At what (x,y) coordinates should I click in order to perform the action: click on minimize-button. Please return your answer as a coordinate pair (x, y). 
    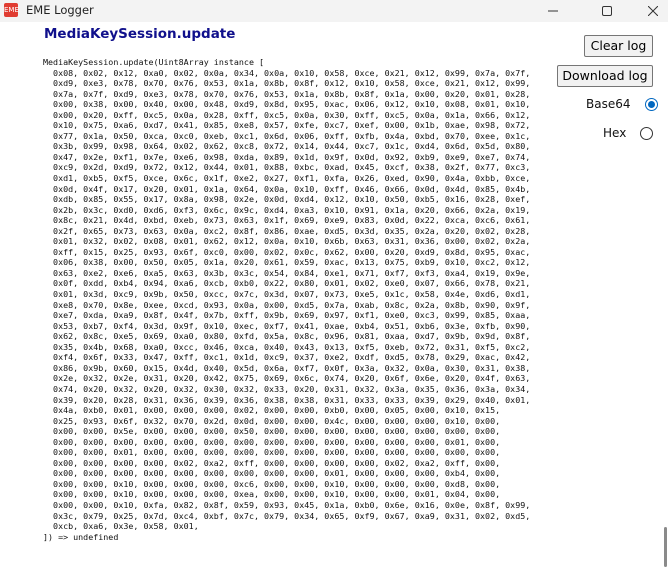
    Looking at the image, I should click on (553, 11).